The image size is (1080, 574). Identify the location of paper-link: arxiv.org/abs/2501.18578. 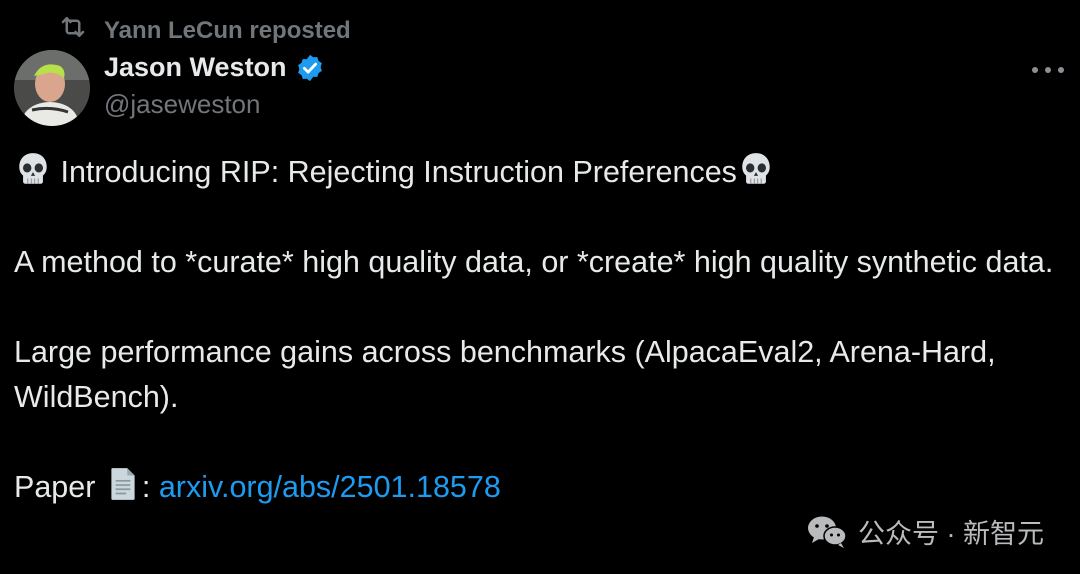
(330, 487).